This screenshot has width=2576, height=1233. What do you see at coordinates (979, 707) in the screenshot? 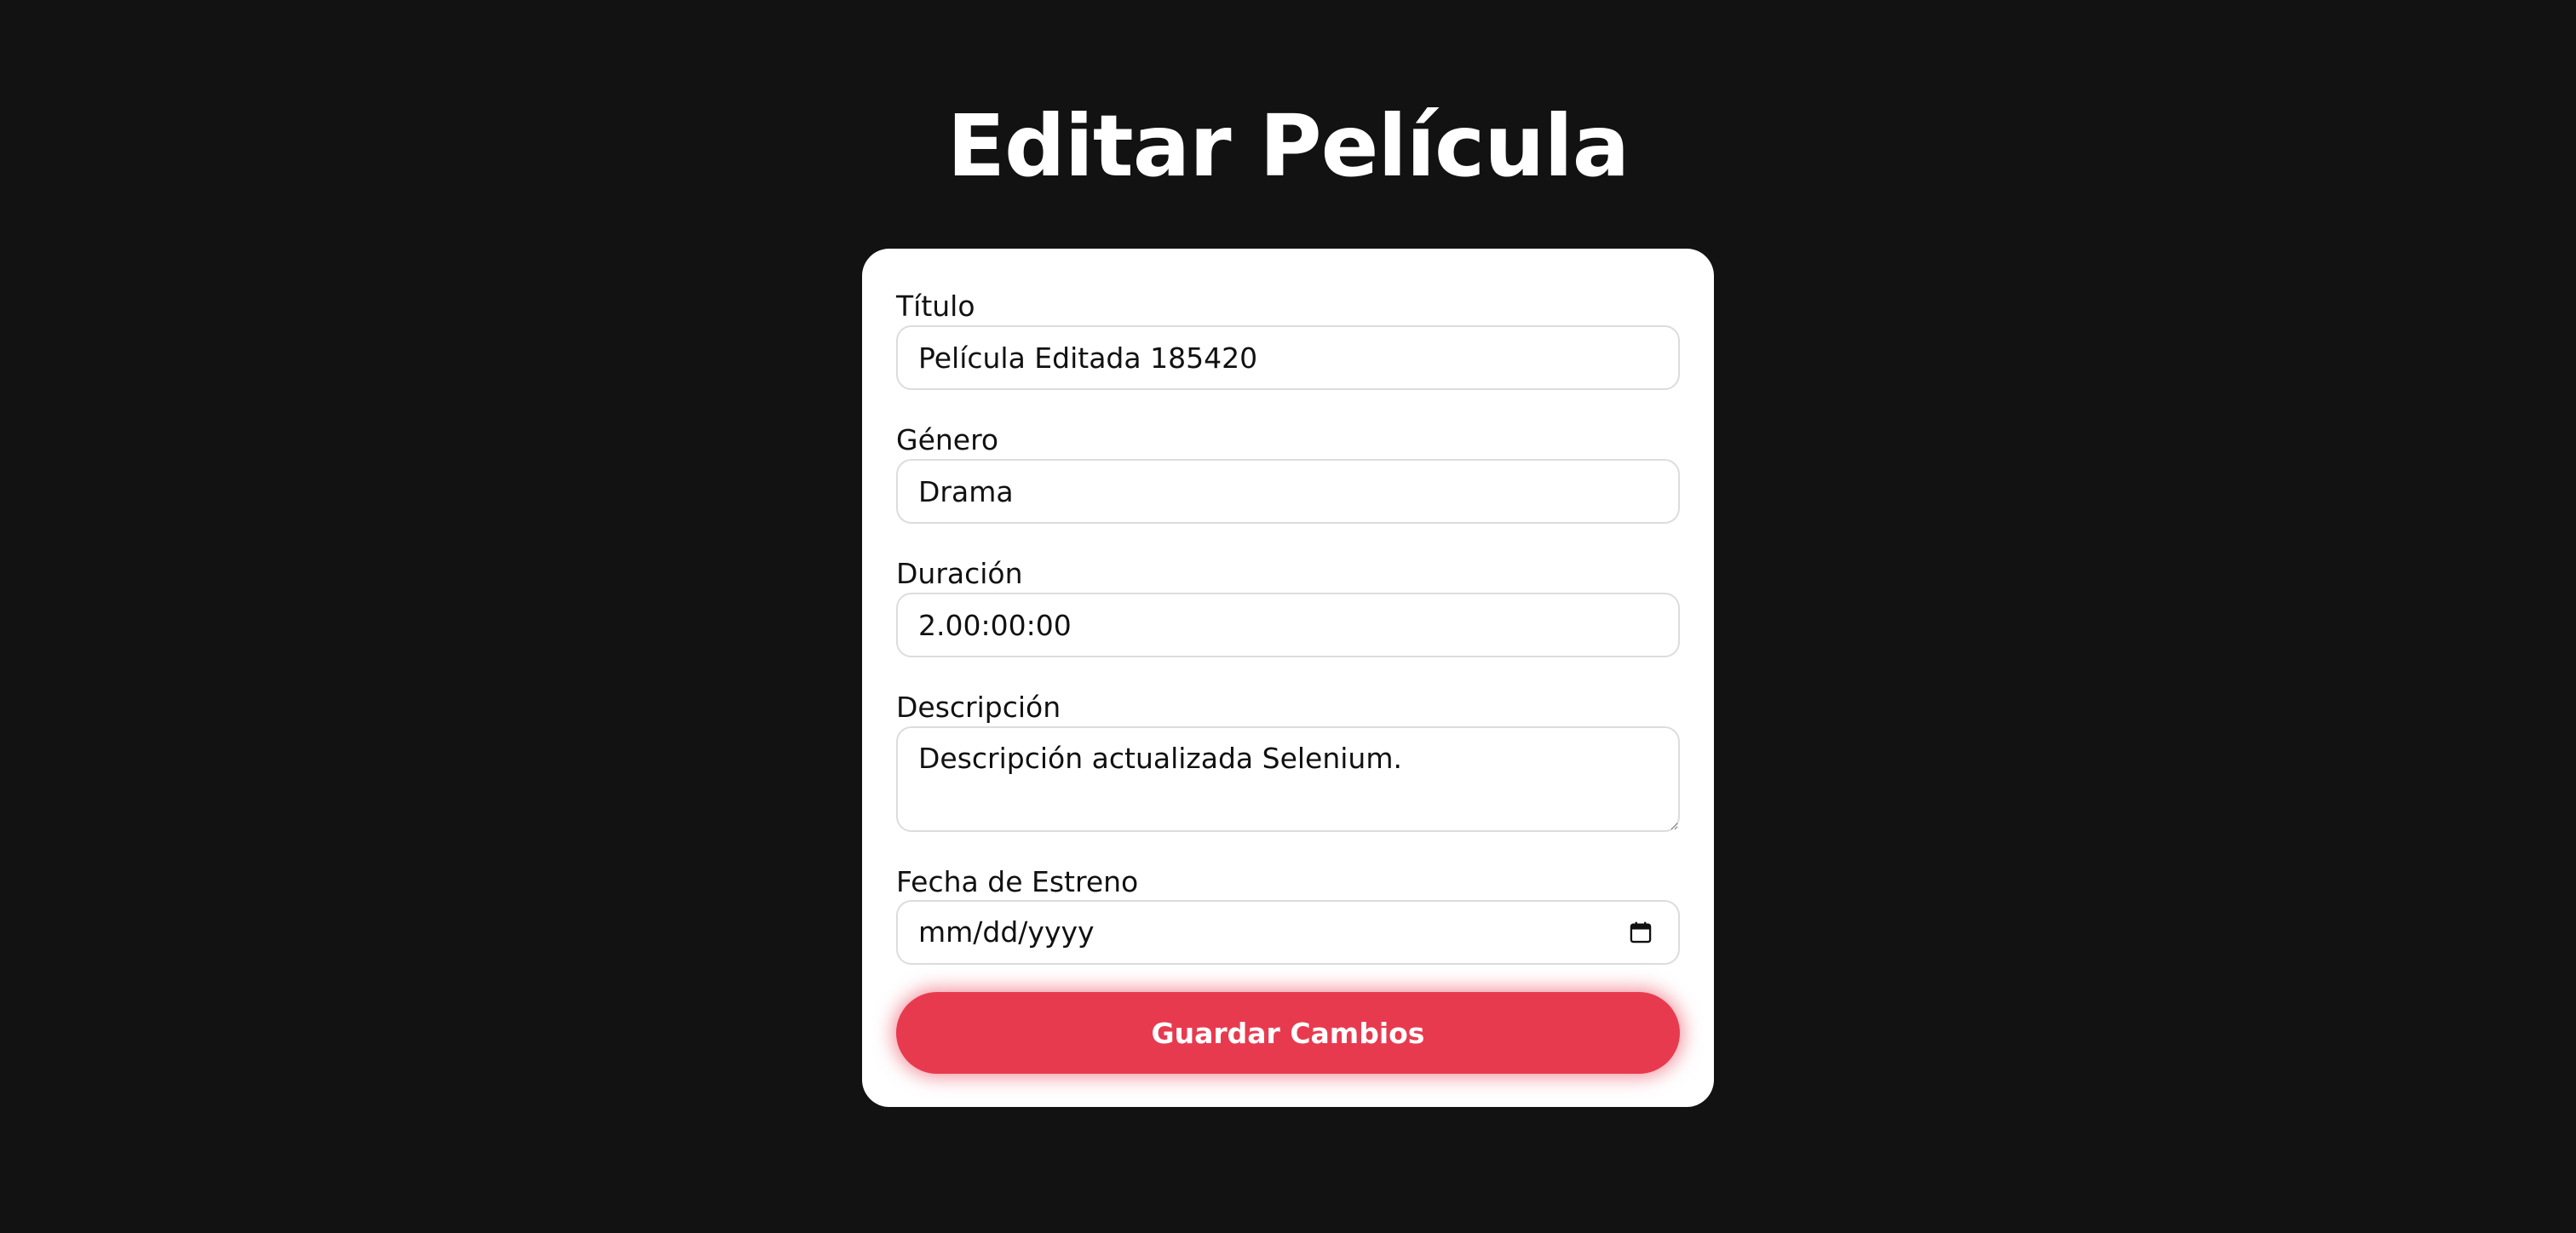
I see `descripcion-label: Descripción` at bounding box center [979, 707].